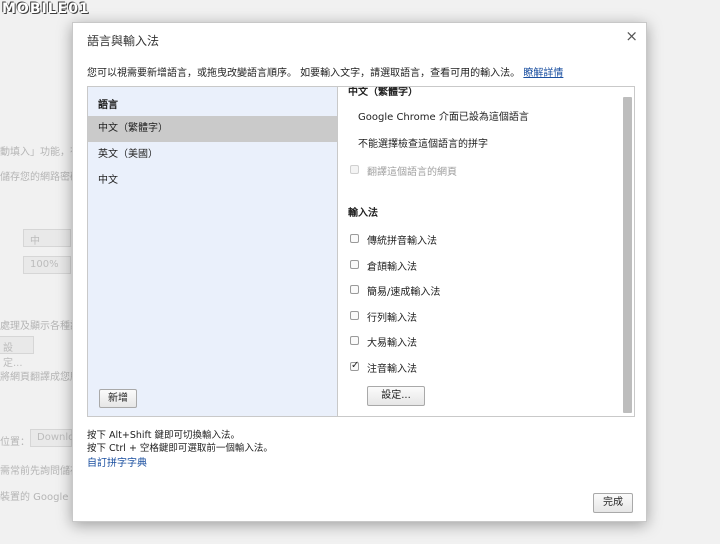 The height and width of the screenshot is (544, 720). What do you see at coordinates (40, 471) in the screenshot?
I see `bg-text: 需常前先詢問儲存` at bounding box center [40, 471].